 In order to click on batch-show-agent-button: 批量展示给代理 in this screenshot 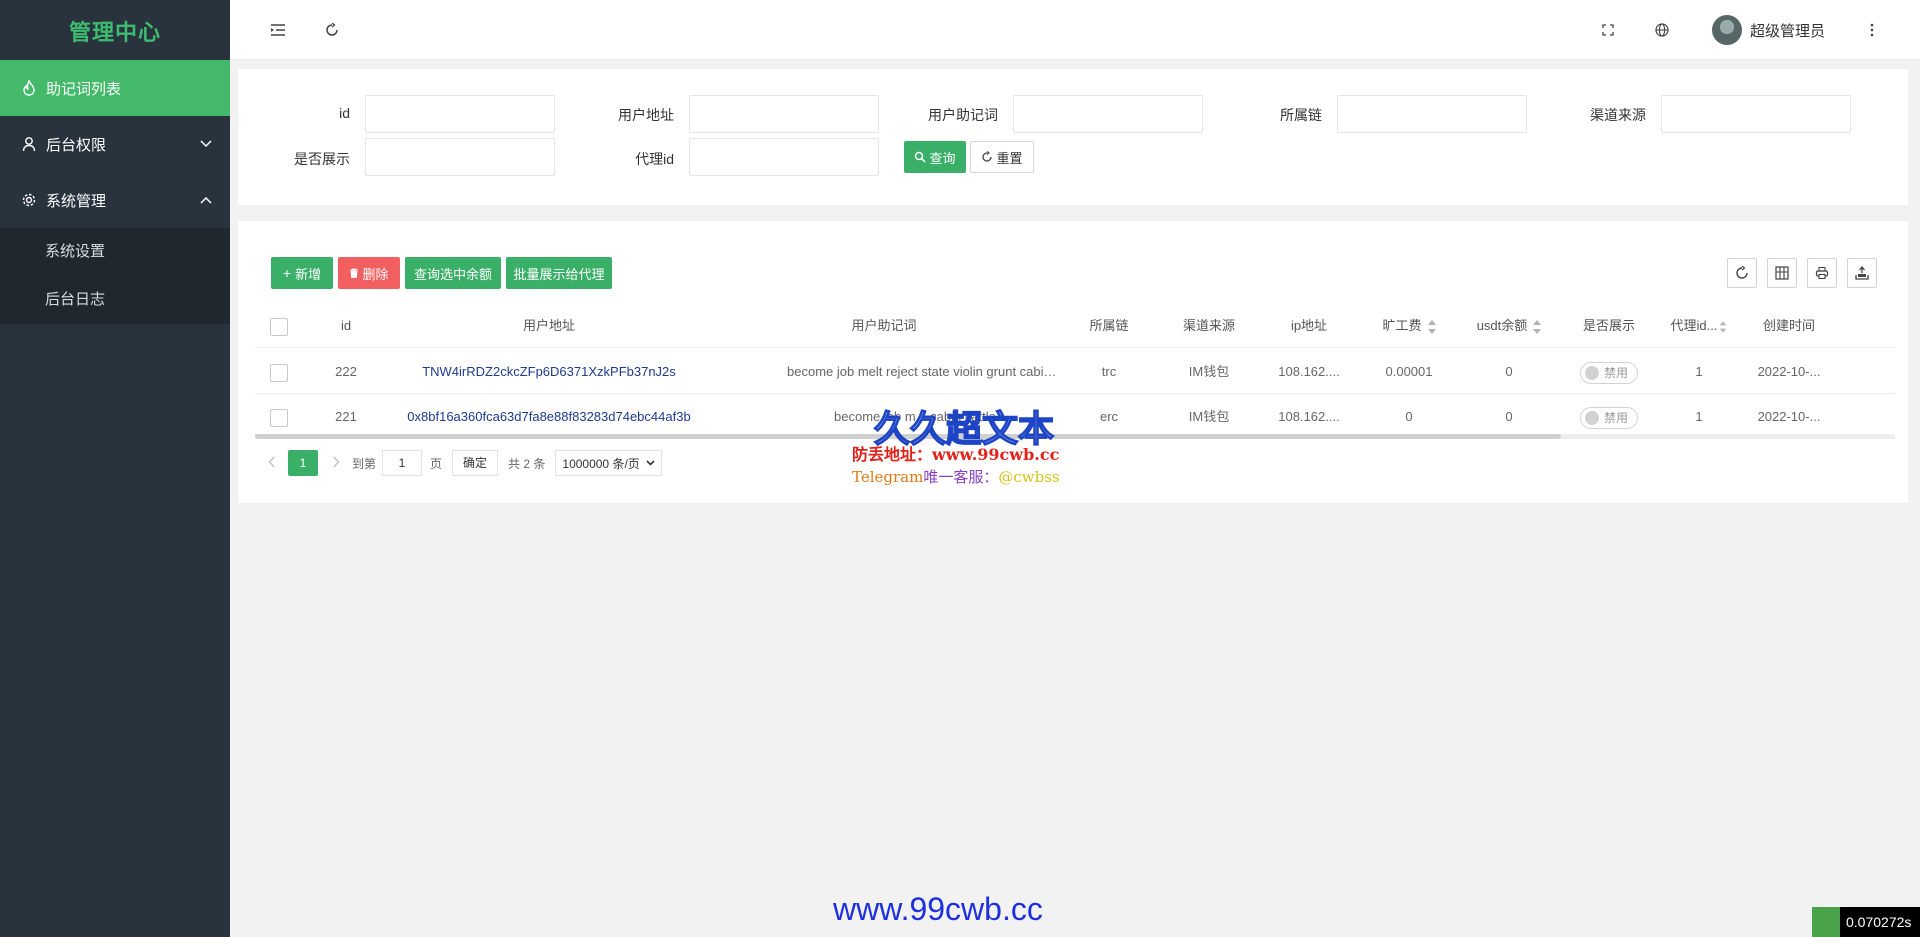, I will do `click(559, 273)`.